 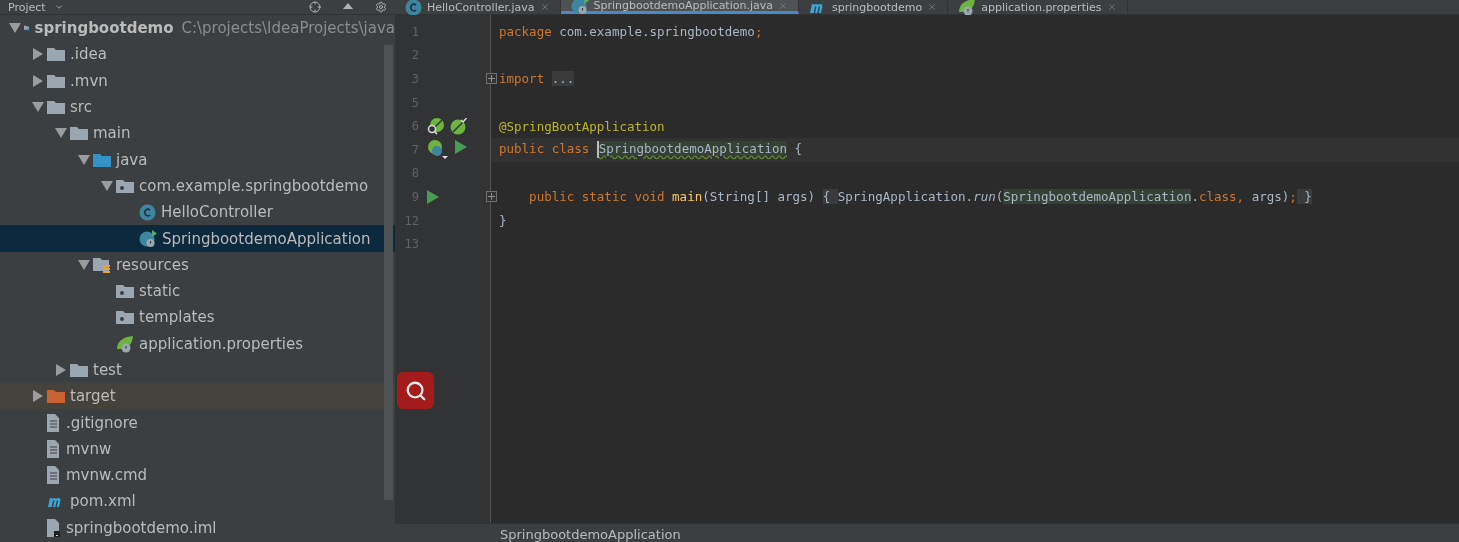 What do you see at coordinates (89, 80) in the screenshot?
I see `tree-item-label: .mvn` at bounding box center [89, 80].